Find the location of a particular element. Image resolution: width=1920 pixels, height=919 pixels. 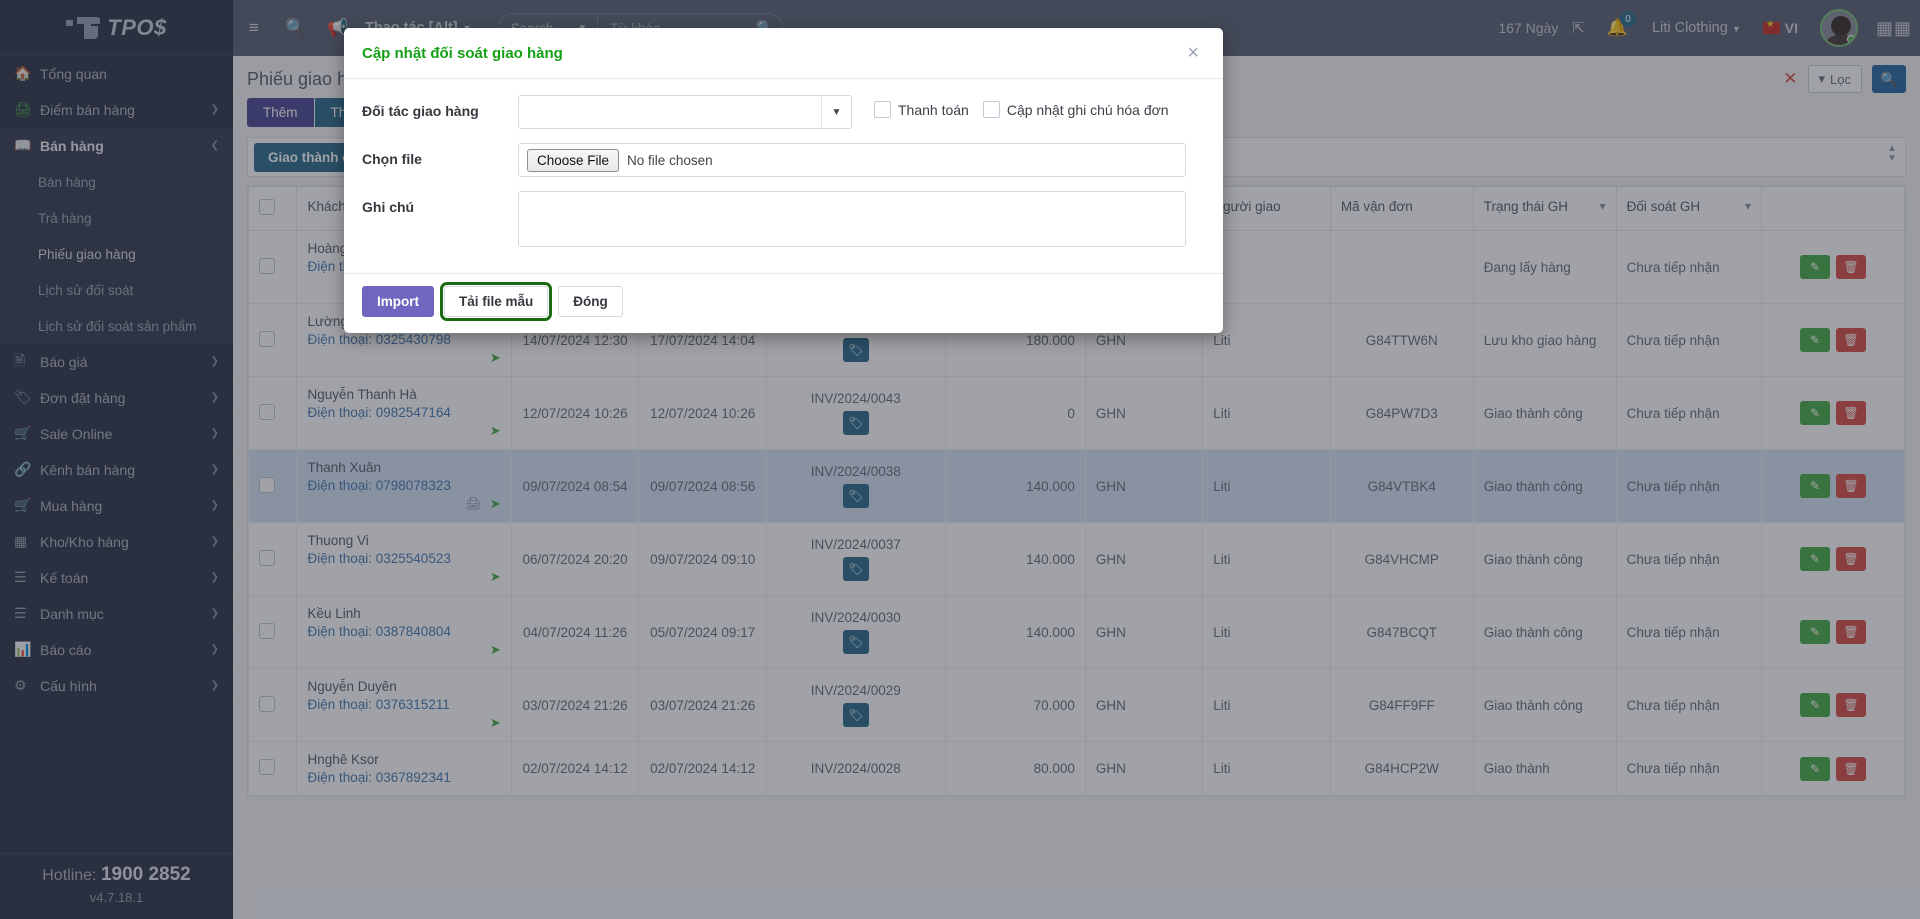

checkbox-label: Thanh toán is located at coordinates (933, 109).